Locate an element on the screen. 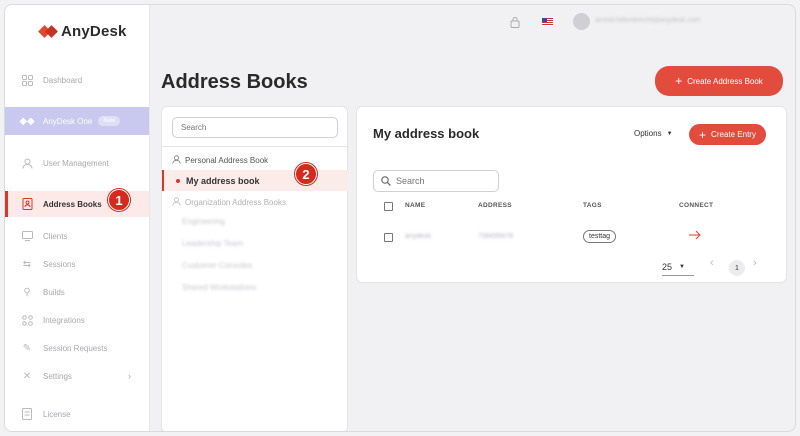 The image size is (800, 436). tag-badge: testtag is located at coordinates (600, 236).